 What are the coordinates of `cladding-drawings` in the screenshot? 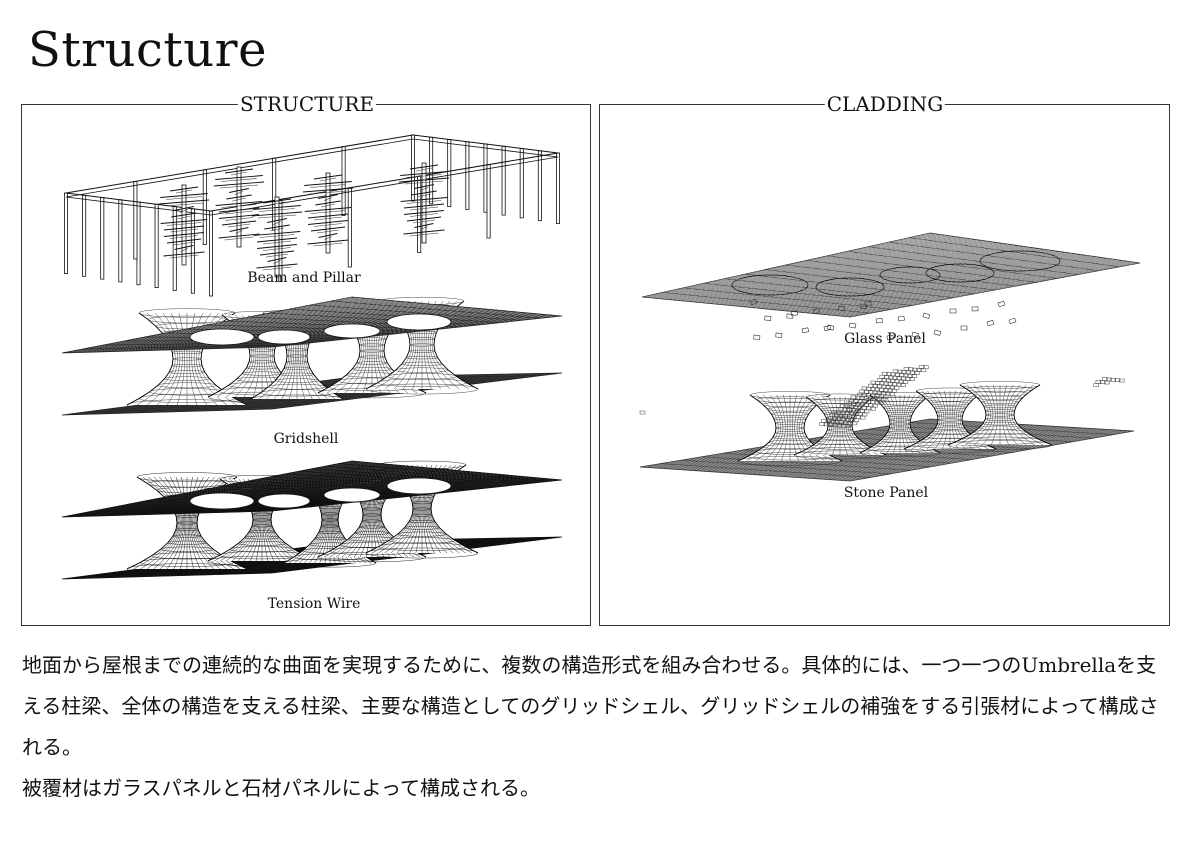 It's located at (890, 357).